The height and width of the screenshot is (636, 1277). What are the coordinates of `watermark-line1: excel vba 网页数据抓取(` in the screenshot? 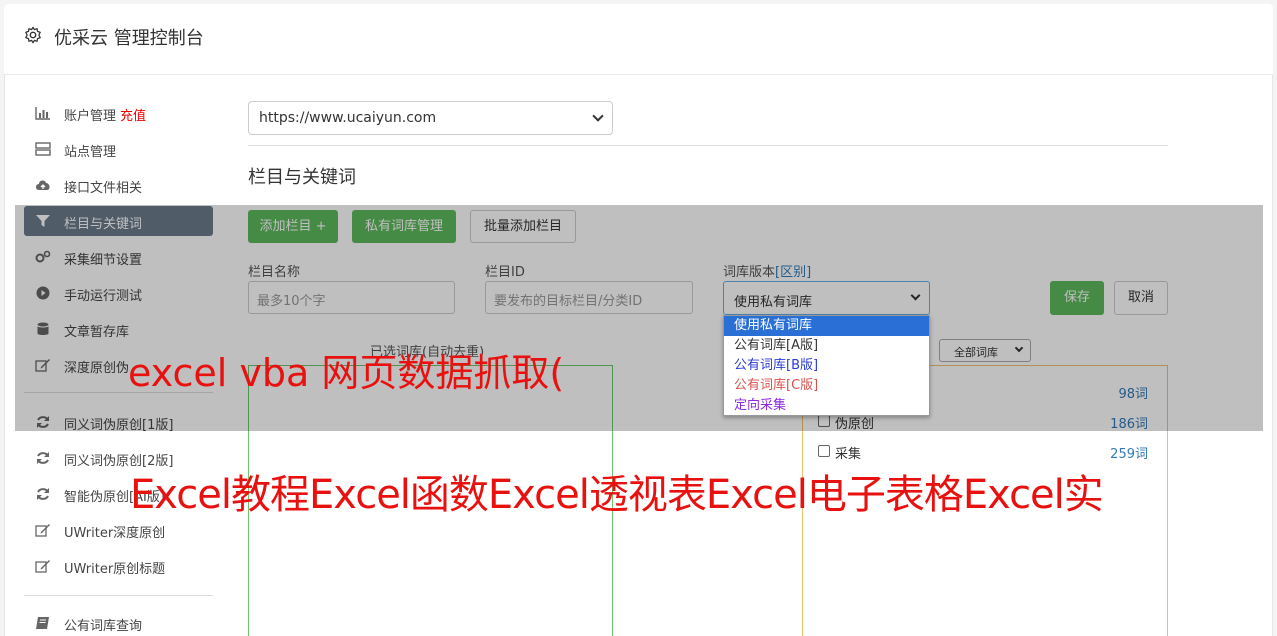 It's located at (346, 373).